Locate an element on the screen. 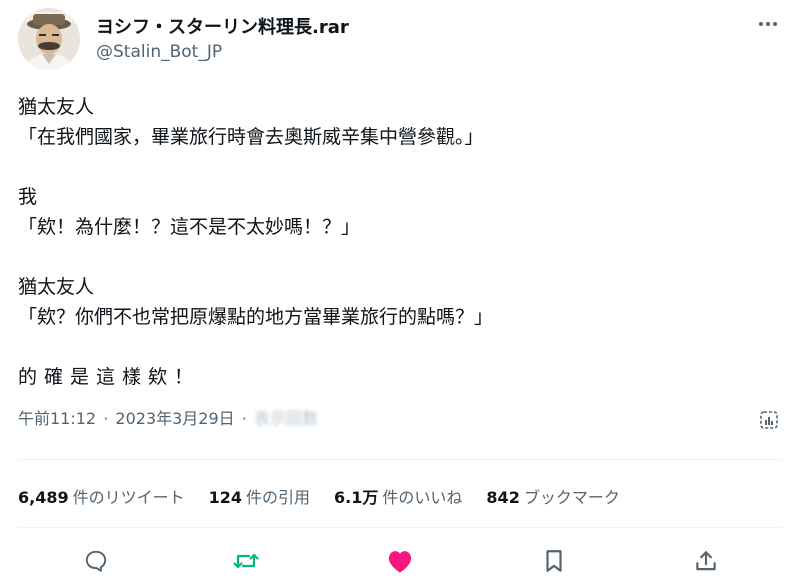 The height and width of the screenshot is (586, 800). analytics-icon is located at coordinates (769, 420).